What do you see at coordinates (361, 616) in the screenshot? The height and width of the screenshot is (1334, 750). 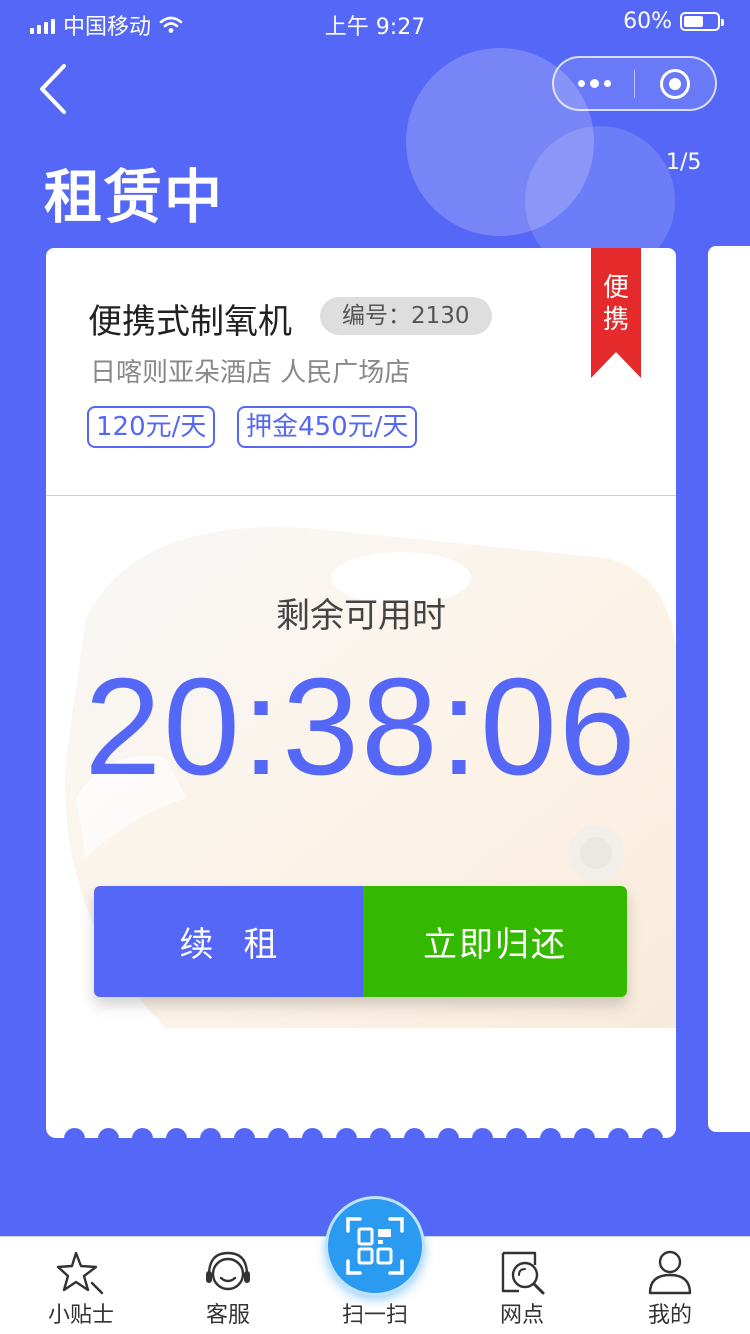 I see `remaining-time-label: 剩余可用时` at bounding box center [361, 616].